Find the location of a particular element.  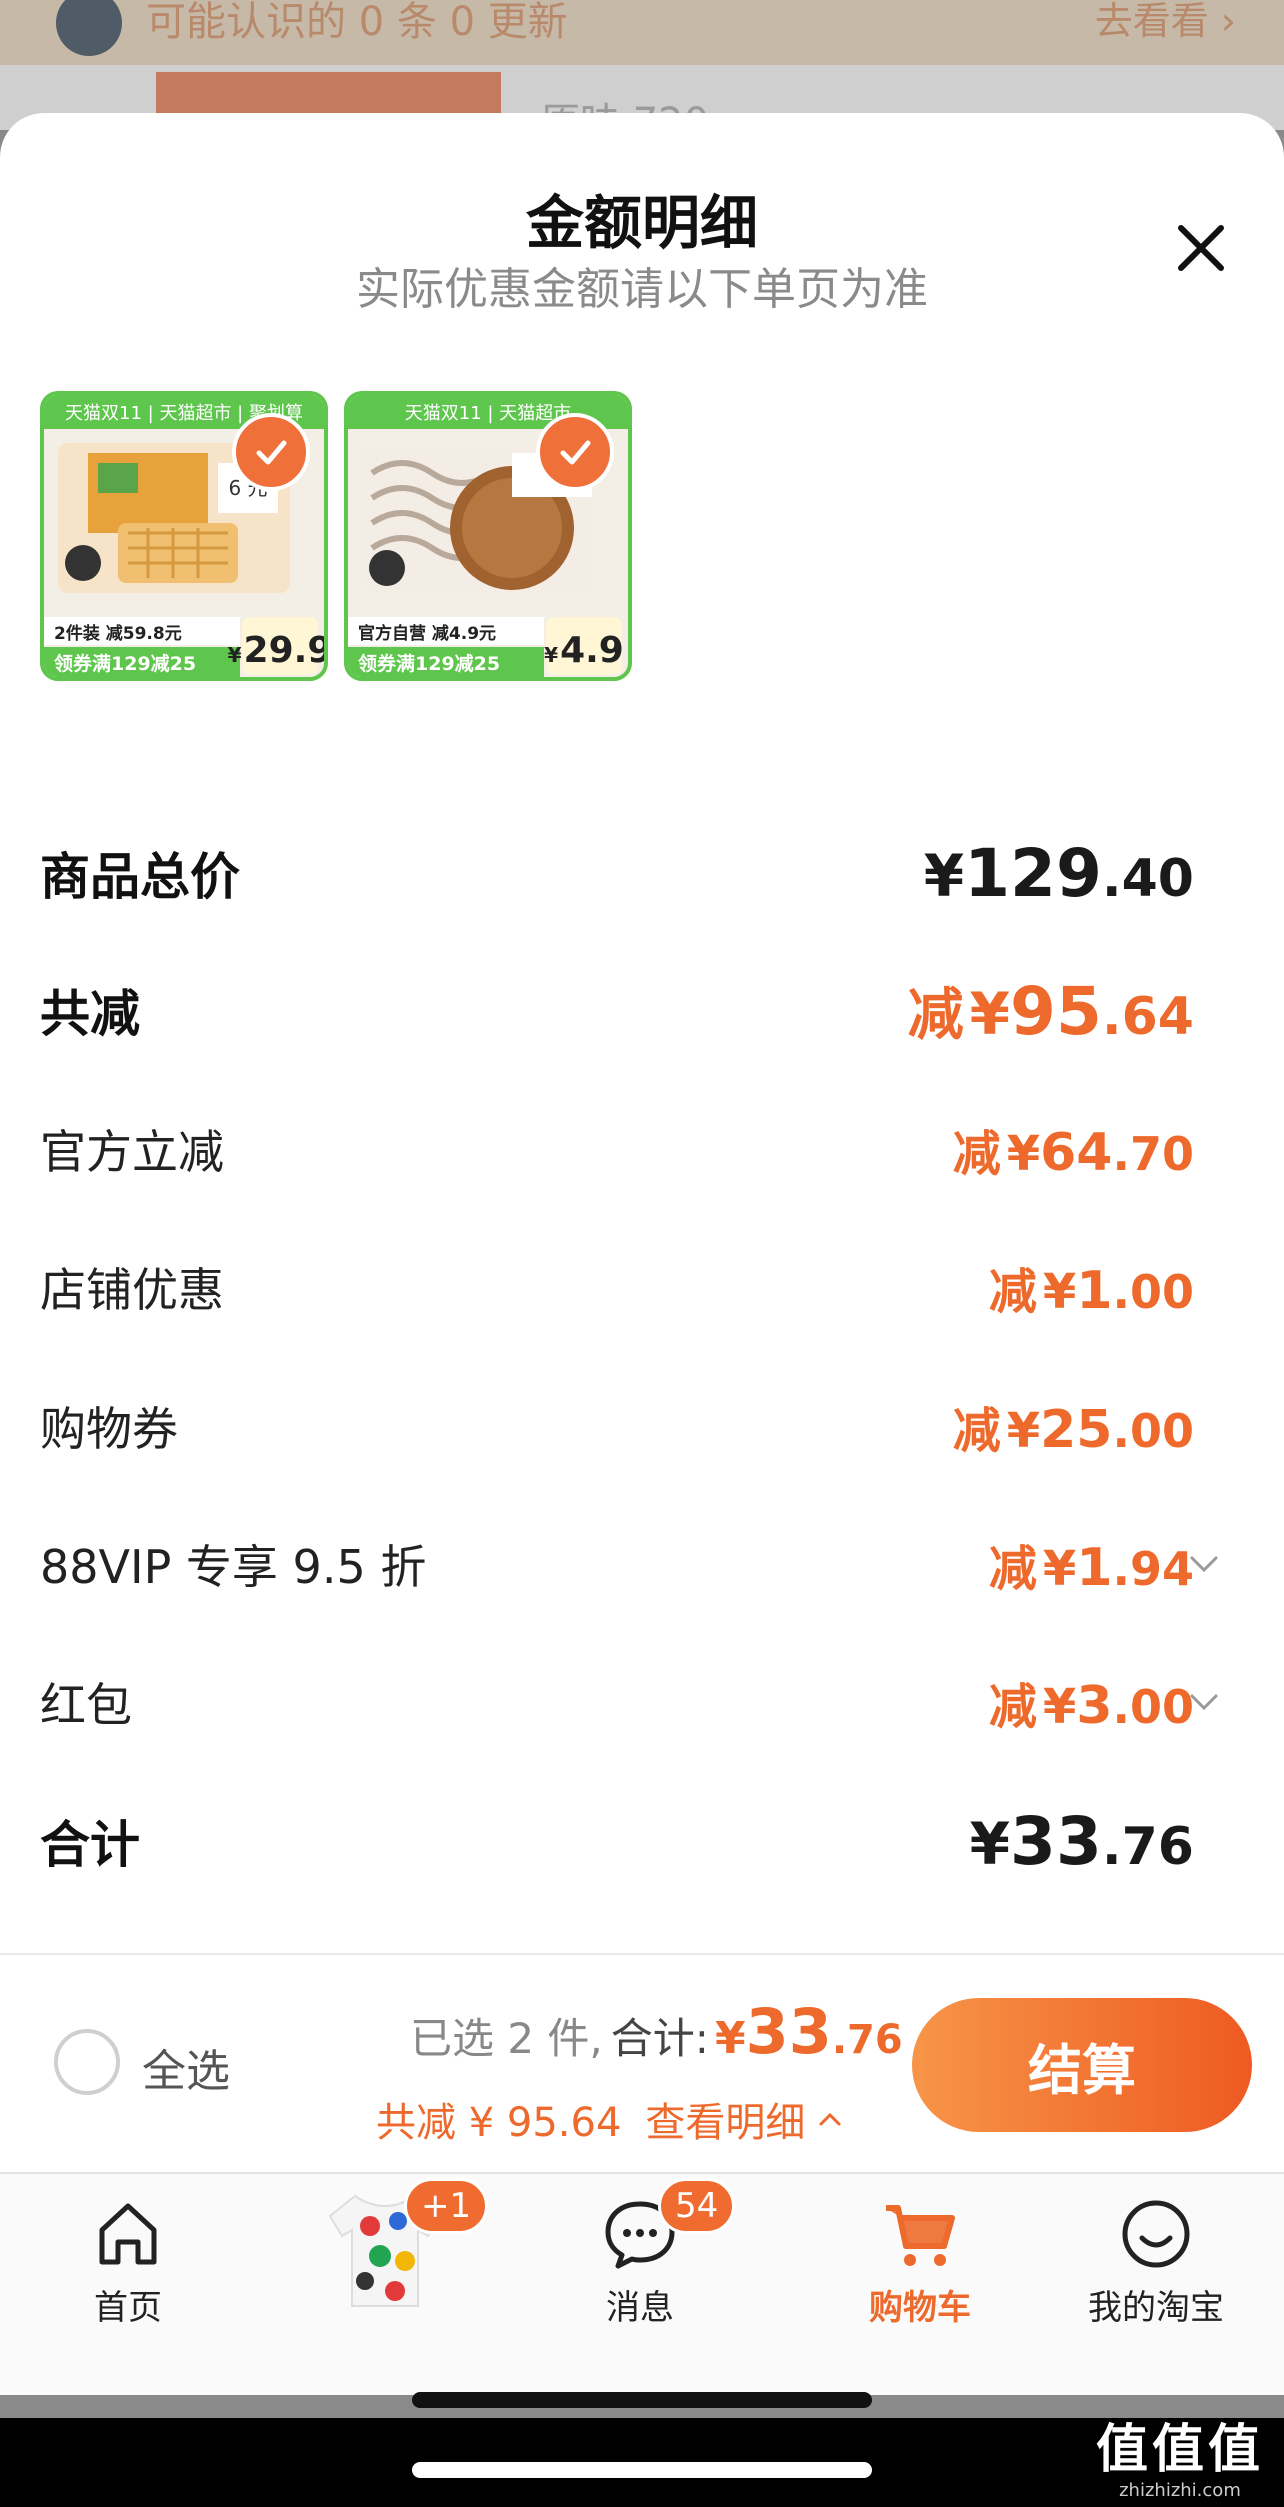

home-indicator is located at coordinates (642, 2400).